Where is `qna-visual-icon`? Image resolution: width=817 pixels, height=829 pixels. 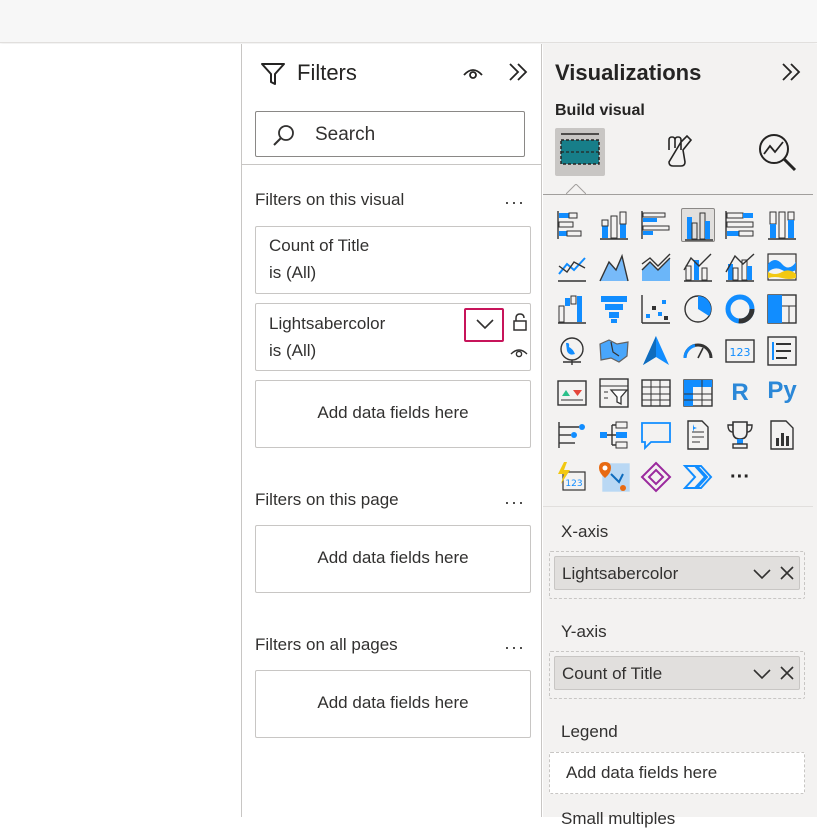 qna-visual-icon is located at coordinates (656, 435).